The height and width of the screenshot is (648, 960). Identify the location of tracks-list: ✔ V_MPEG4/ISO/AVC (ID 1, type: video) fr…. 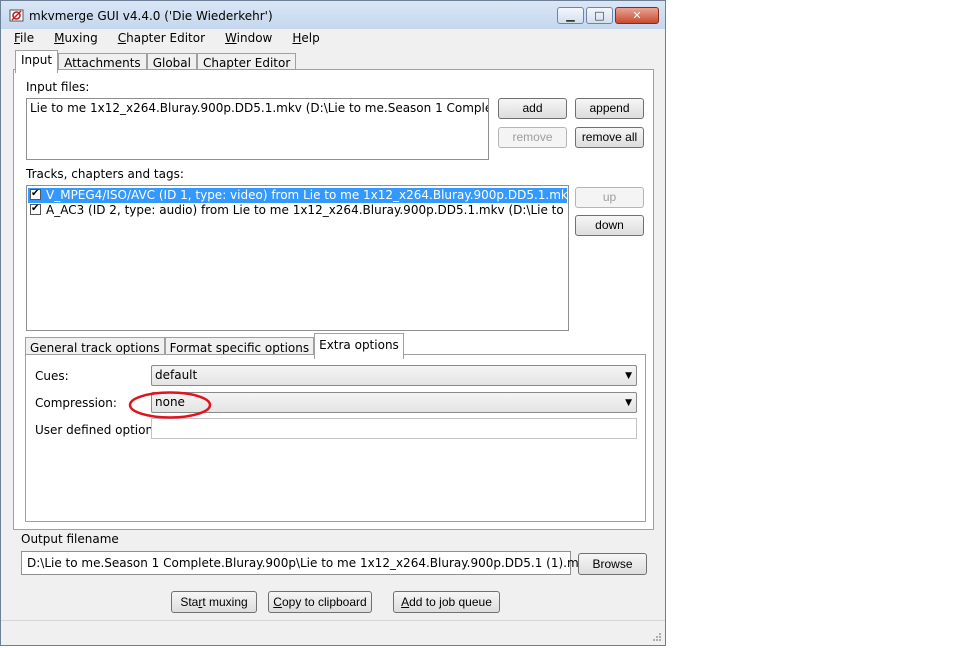
(297, 258).